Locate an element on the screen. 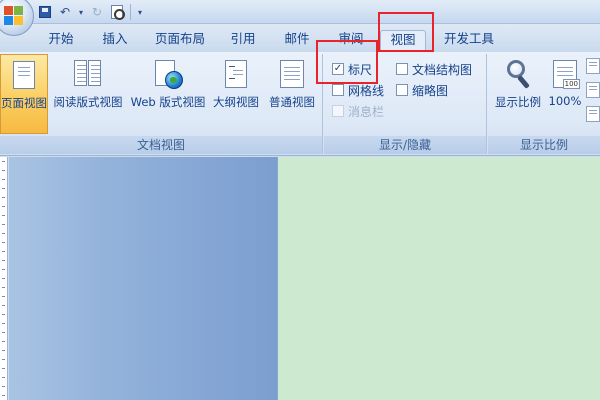 The height and width of the screenshot is (400, 600). message-bar-check-box is located at coordinates (338, 111).